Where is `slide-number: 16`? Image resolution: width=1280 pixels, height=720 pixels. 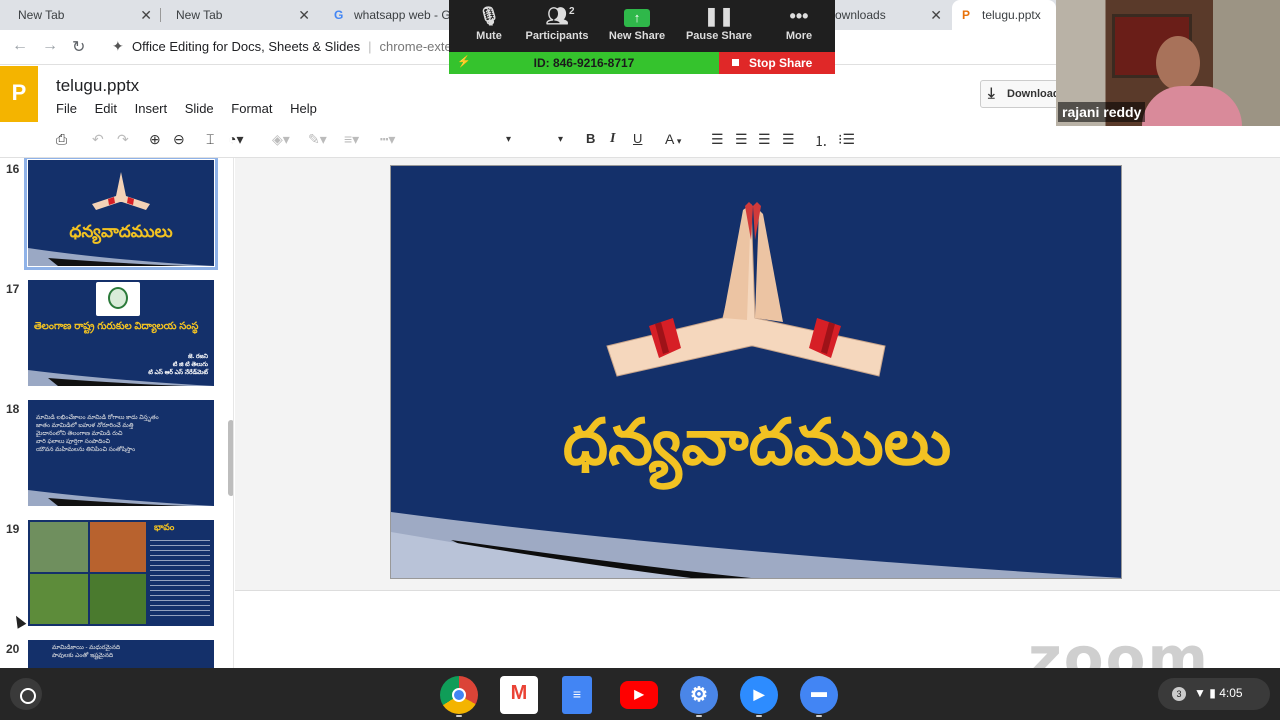
slide-number: 16 is located at coordinates (13, 169).